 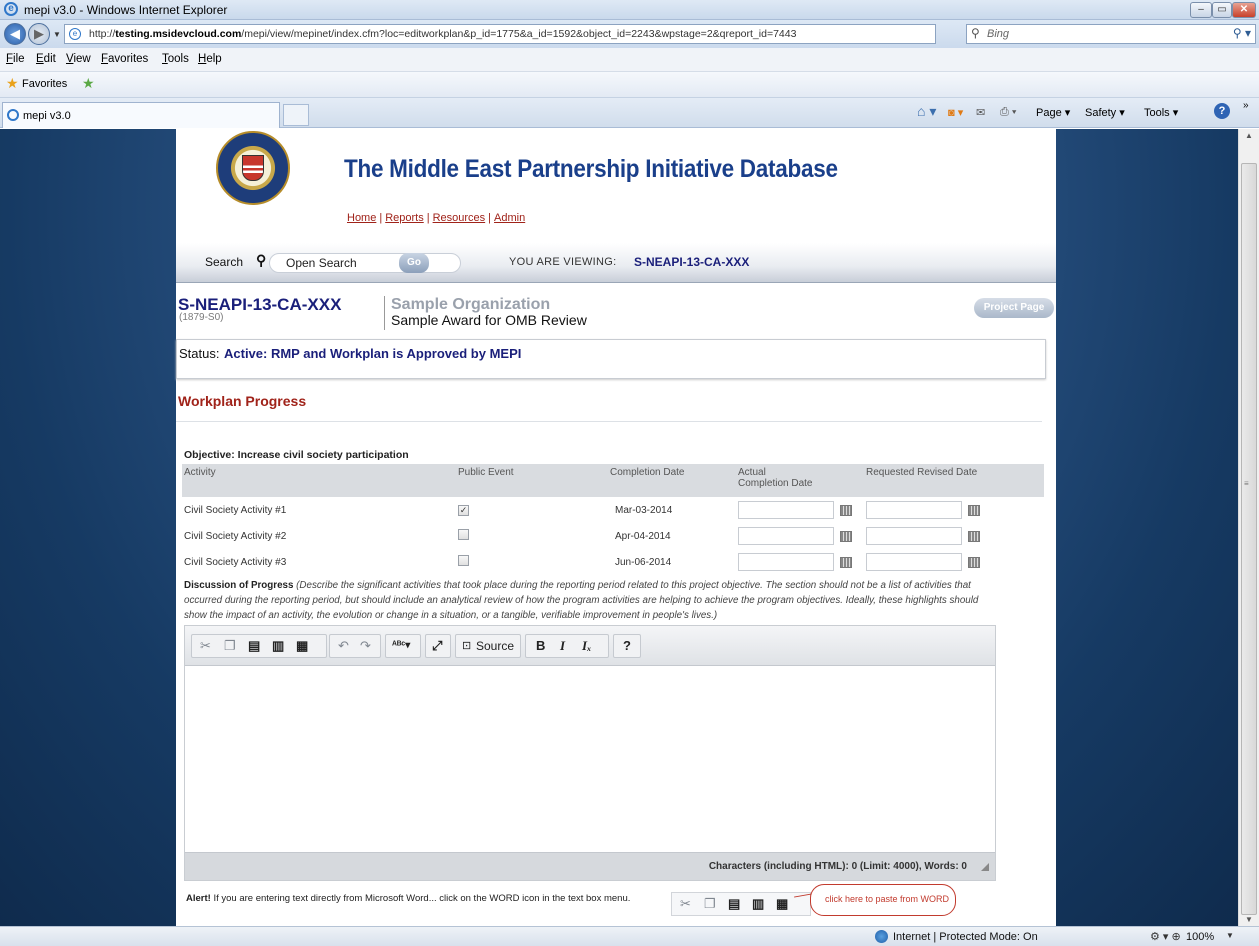 I want to click on nav-home: Home, so click(x=361, y=218).